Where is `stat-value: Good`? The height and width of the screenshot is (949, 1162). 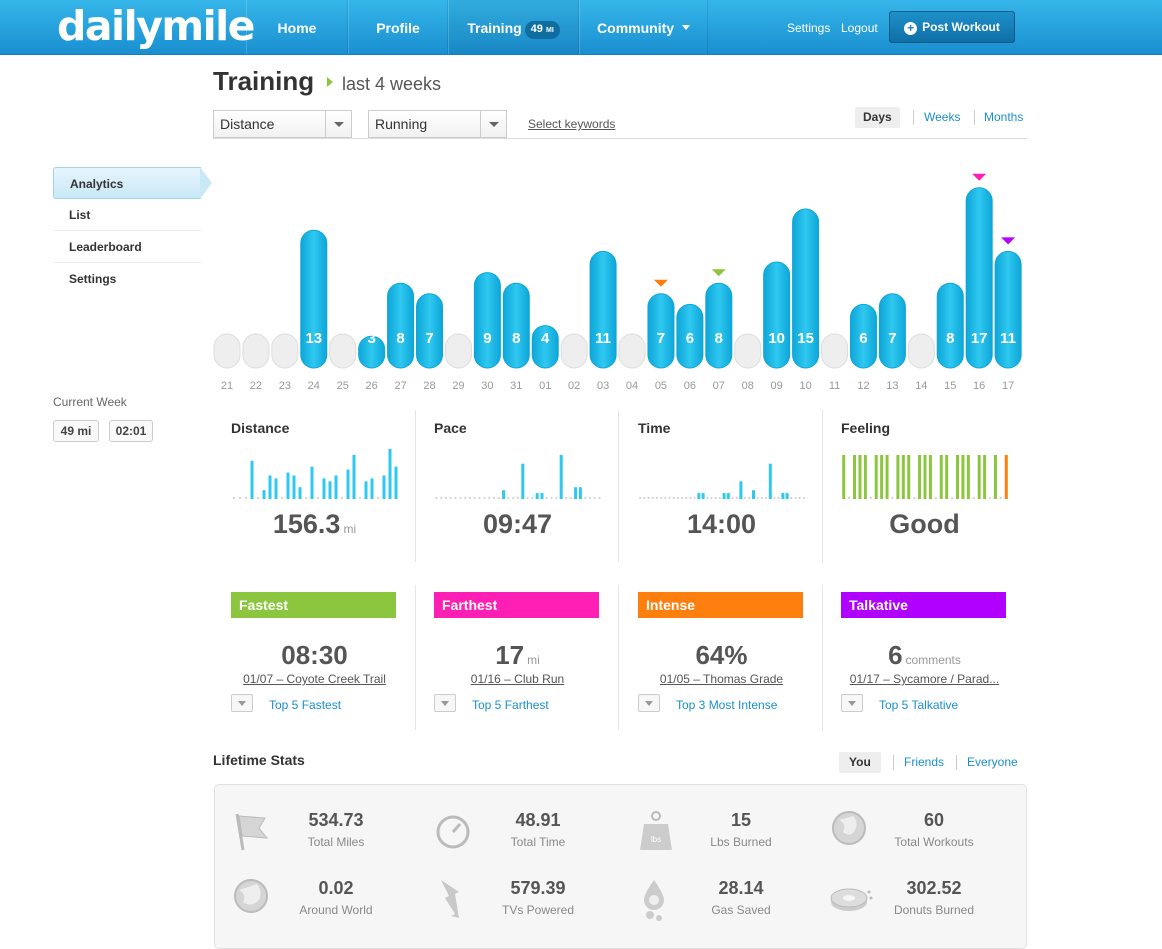 stat-value: Good is located at coordinates (924, 524).